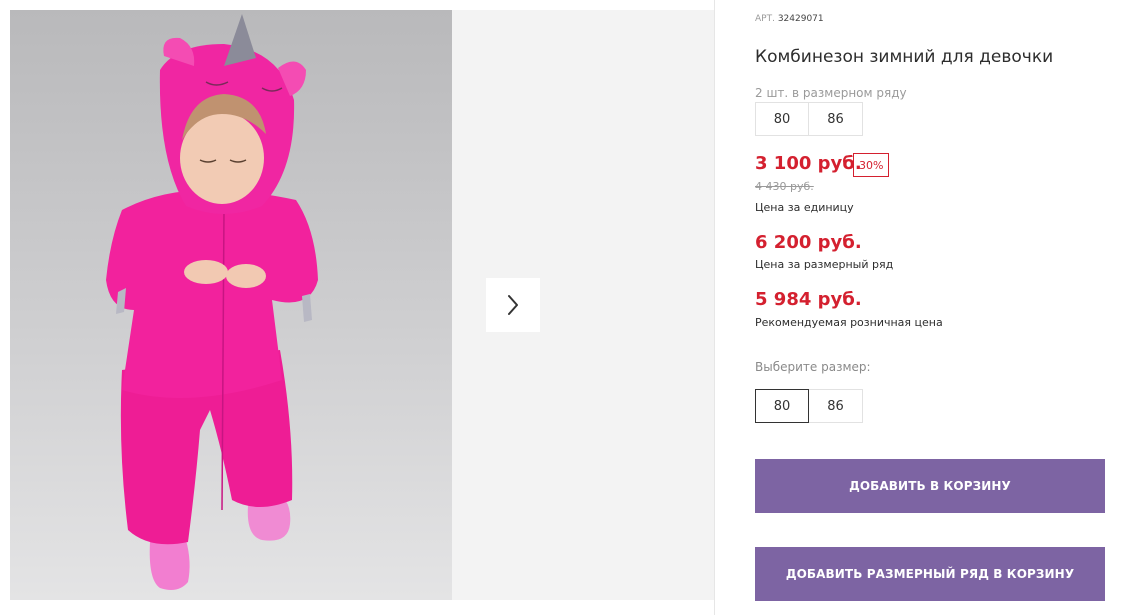 This screenshot has width=1127, height=615. Describe the element at coordinates (930, 574) in the screenshot. I see `add-range-to-cart-button: ДОБАВИТЬ РАЗМЕРНЫЙ РЯД В КОРЗИНУ` at that location.